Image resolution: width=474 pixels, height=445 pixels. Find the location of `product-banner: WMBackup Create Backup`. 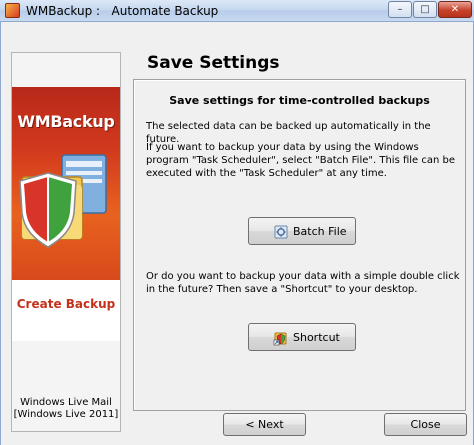

product-banner: WMBackup Create Backup is located at coordinates (66, 214).